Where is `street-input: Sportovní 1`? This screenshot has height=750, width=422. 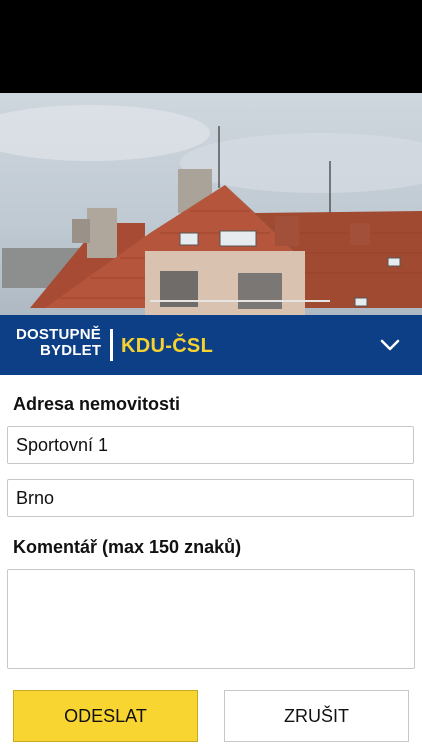
street-input: Sportovní 1 is located at coordinates (210, 445).